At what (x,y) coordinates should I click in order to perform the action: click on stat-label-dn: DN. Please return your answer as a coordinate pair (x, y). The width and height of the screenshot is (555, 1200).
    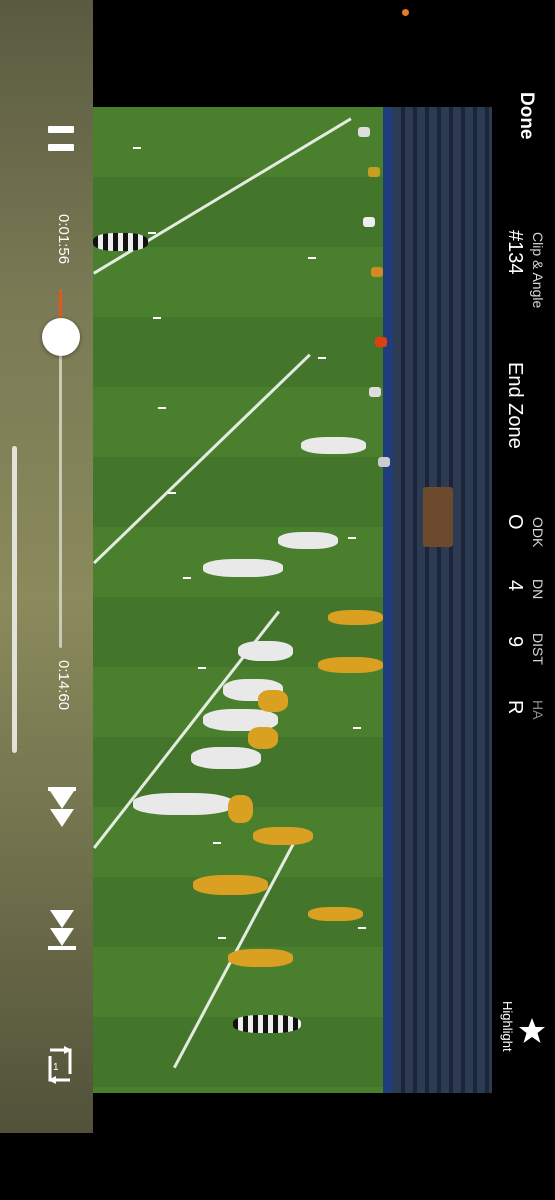
    Looking at the image, I should click on (538, 589).